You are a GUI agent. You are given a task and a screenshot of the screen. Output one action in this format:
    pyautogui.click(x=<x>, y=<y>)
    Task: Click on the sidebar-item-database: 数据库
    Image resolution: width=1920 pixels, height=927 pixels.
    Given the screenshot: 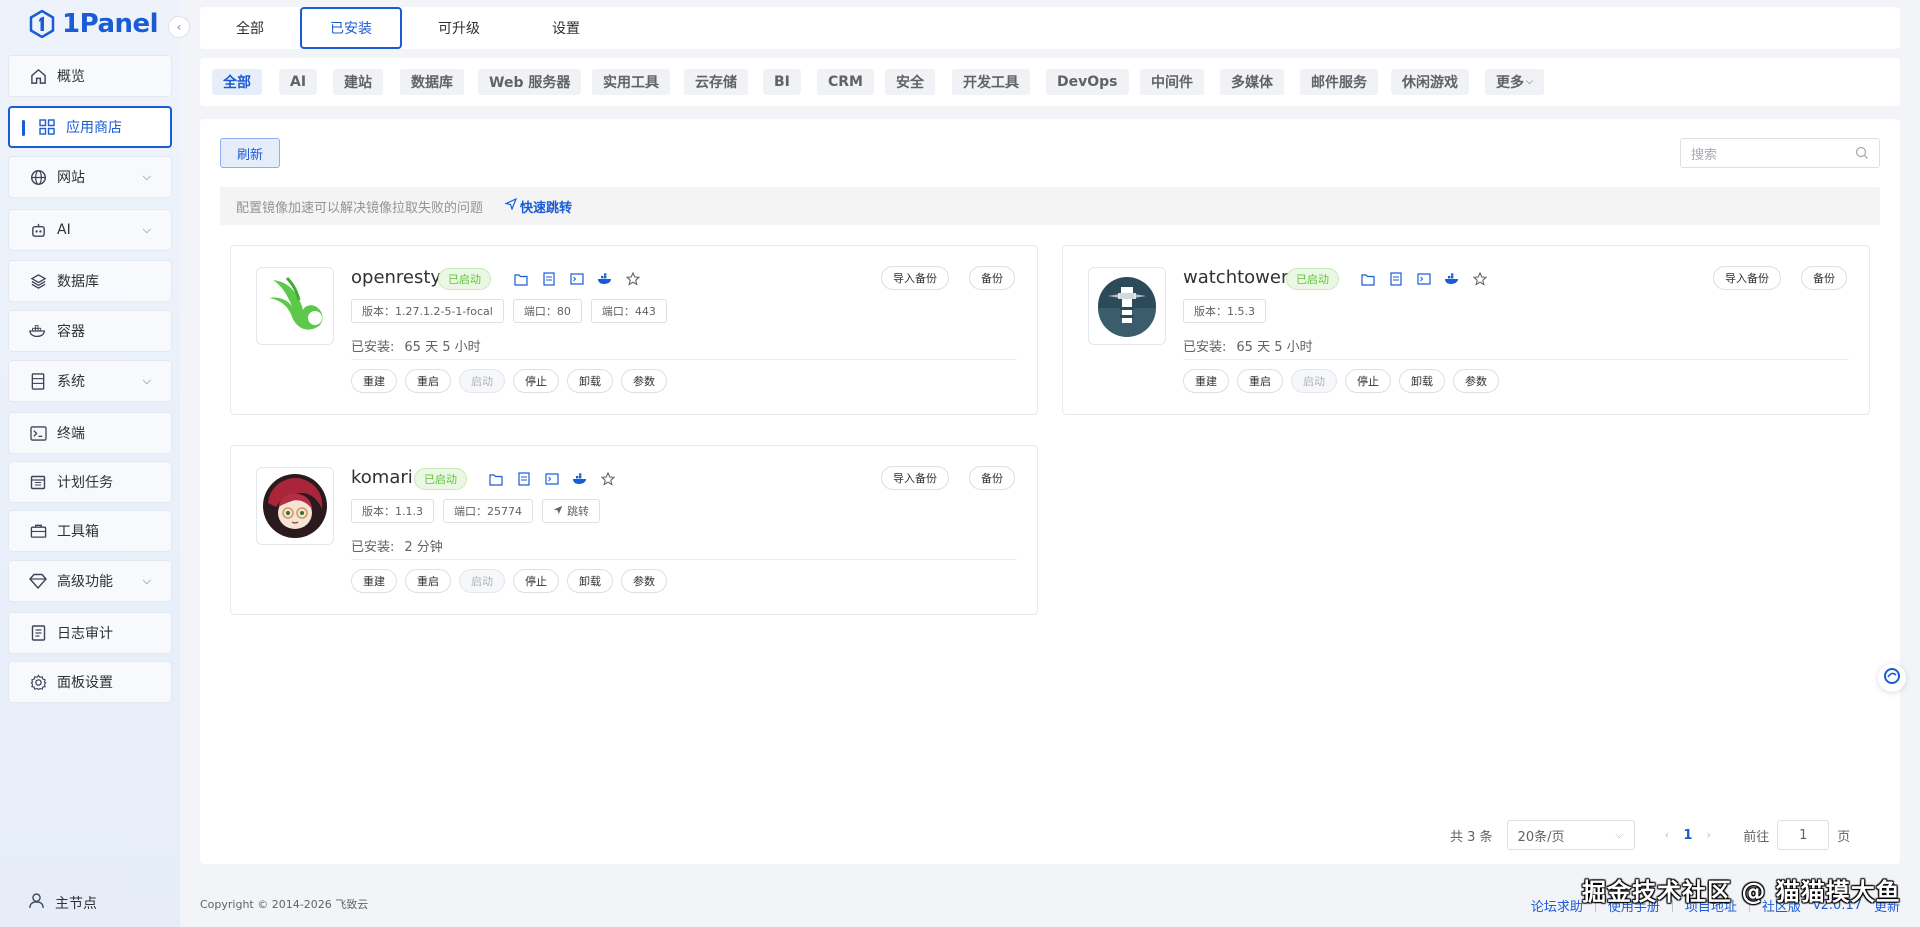 What is the action you would take?
    pyautogui.click(x=90, y=281)
    